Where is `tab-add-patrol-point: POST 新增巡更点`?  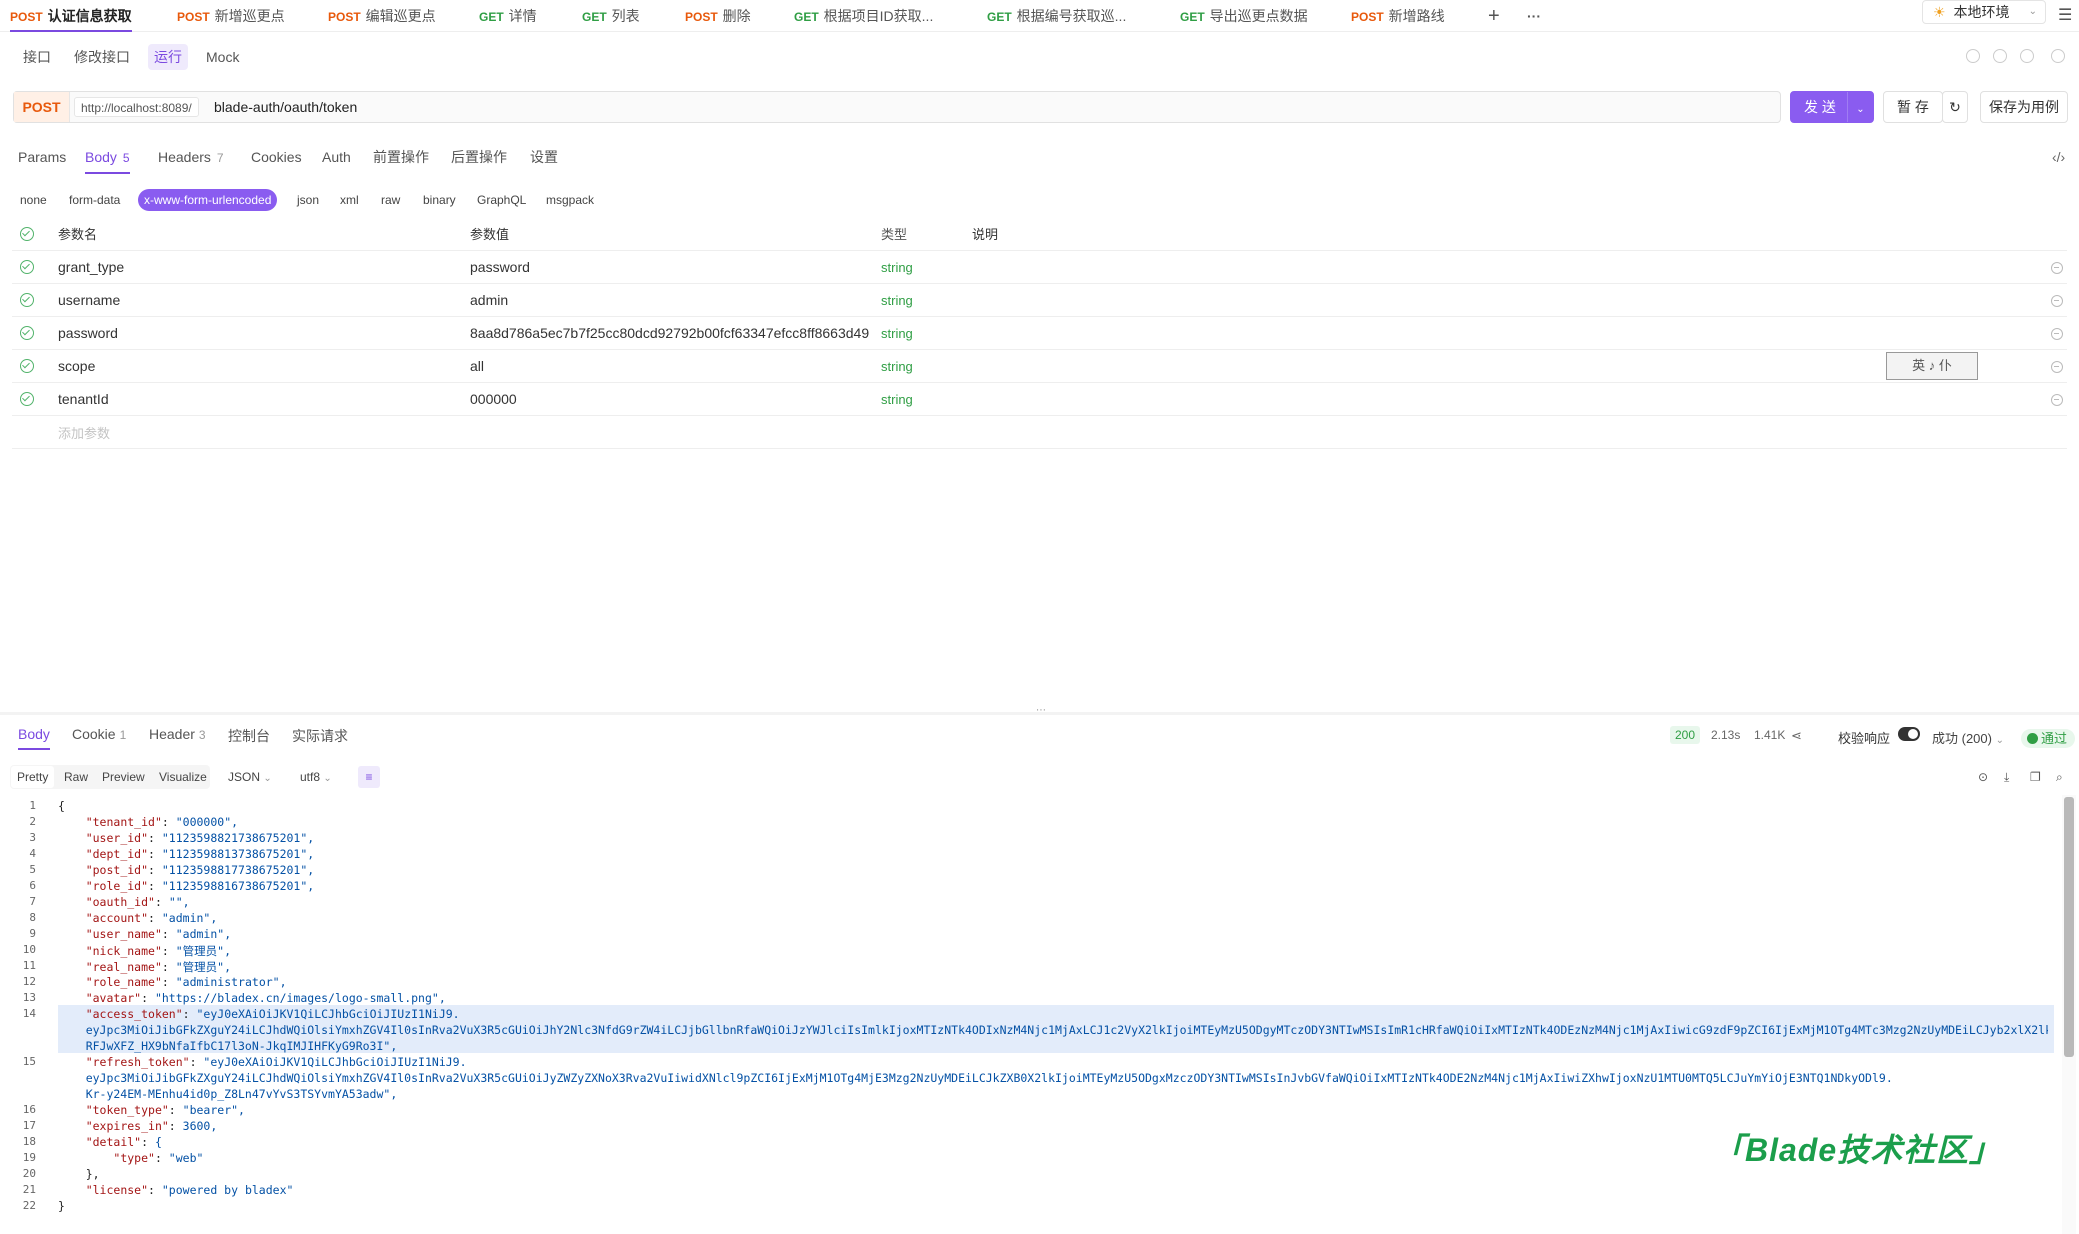 tab-add-patrol-point: POST 新增巡更点 is located at coordinates (231, 16).